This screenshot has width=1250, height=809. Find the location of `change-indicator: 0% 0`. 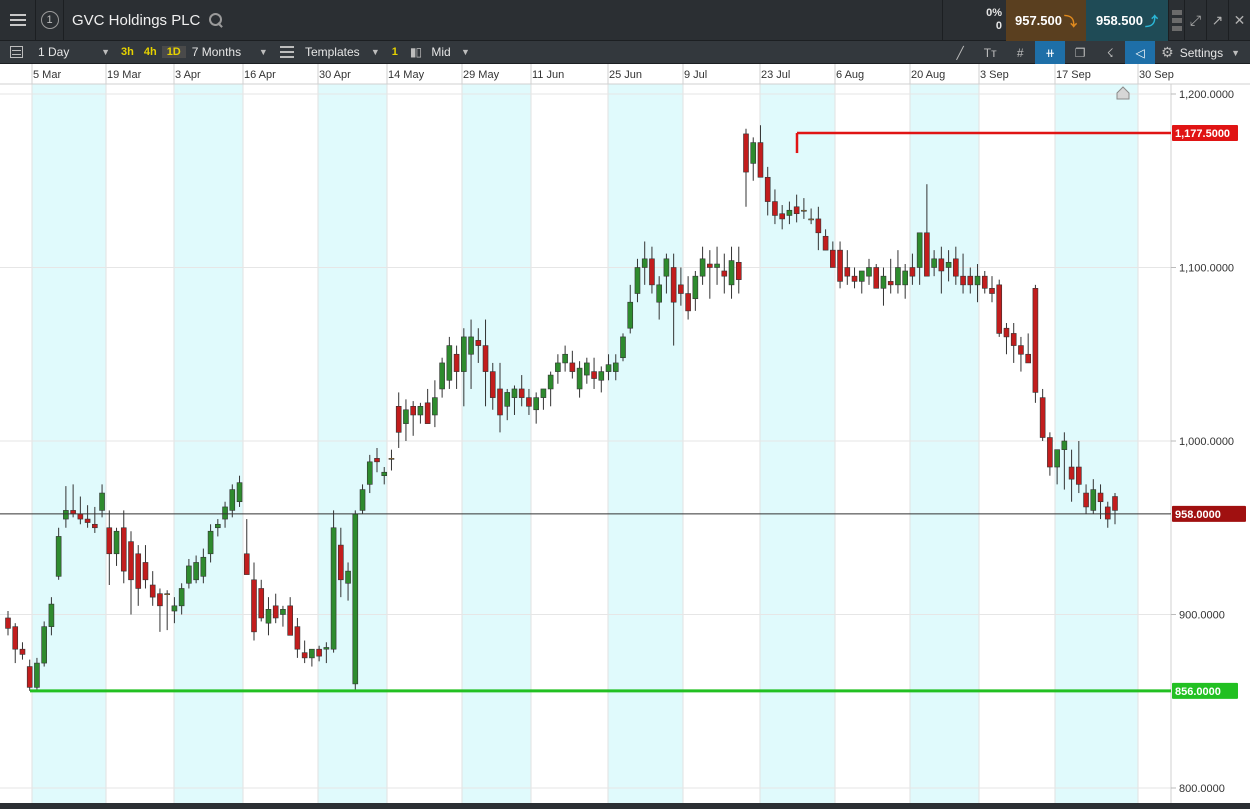

change-indicator: 0% 0 is located at coordinates (974, 20).